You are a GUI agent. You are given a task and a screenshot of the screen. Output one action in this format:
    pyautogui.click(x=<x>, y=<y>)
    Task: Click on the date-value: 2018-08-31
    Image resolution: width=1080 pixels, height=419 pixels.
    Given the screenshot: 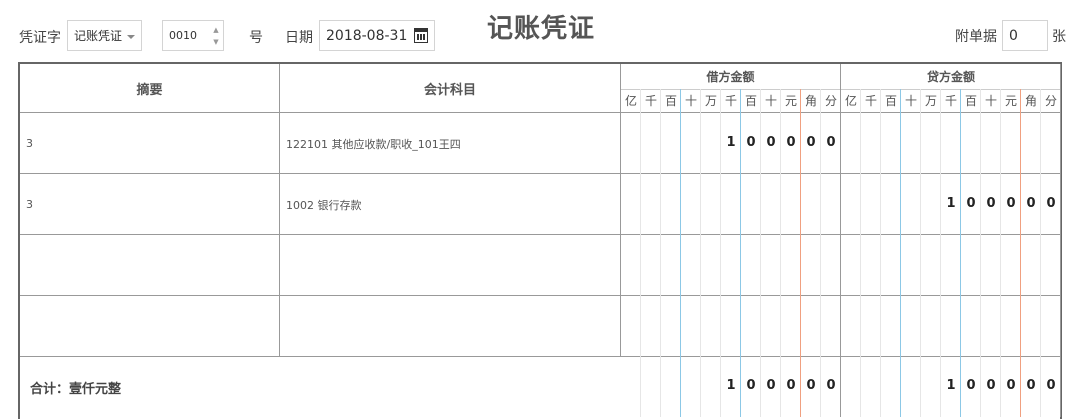 What is the action you would take?
    pyautogui.click(x=367, y=35)
    